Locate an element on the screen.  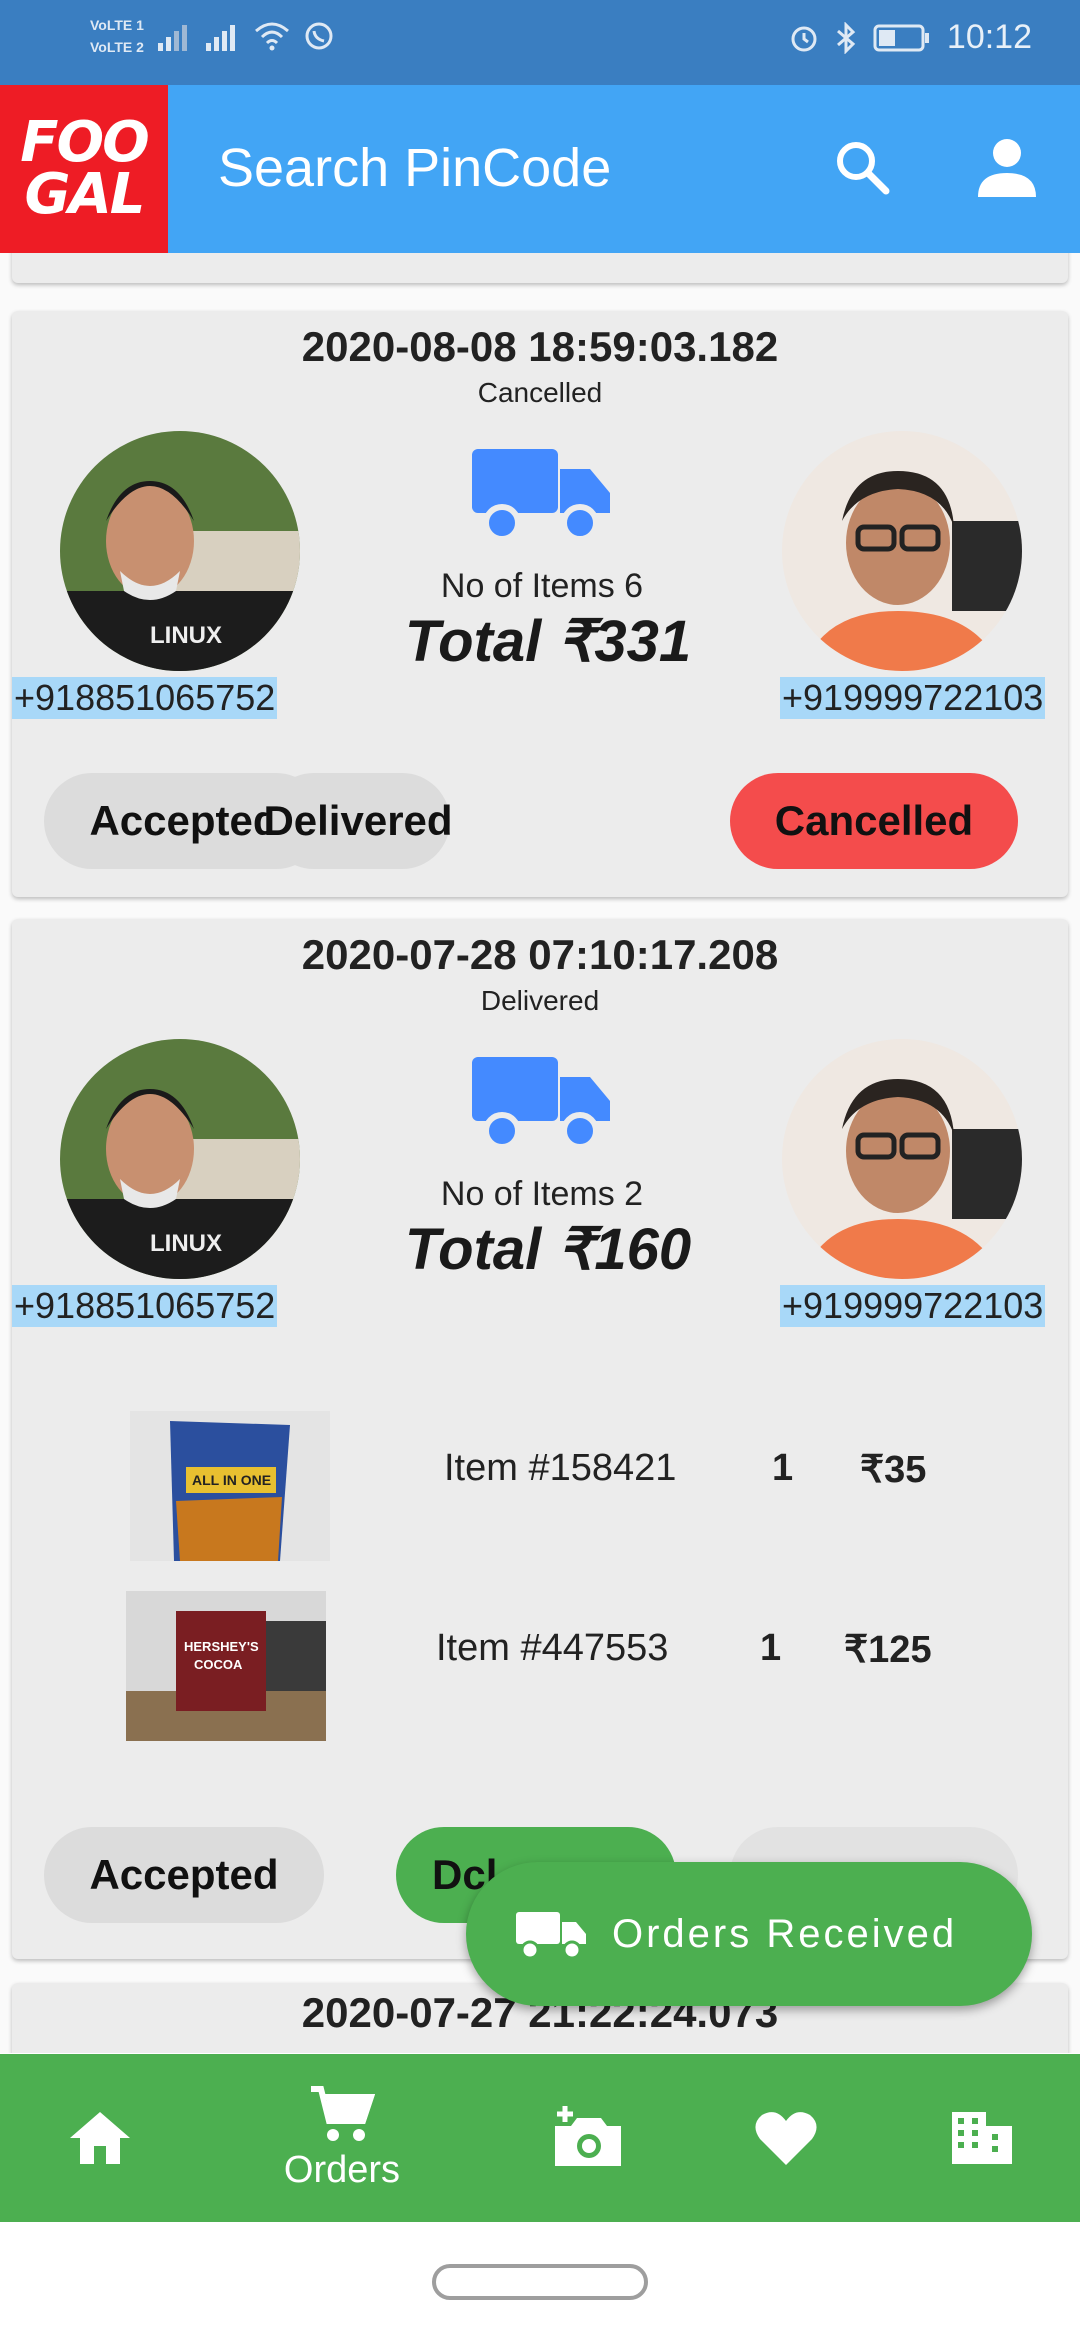
bottom-nav: Orders is located at coordinates (540, 2138).